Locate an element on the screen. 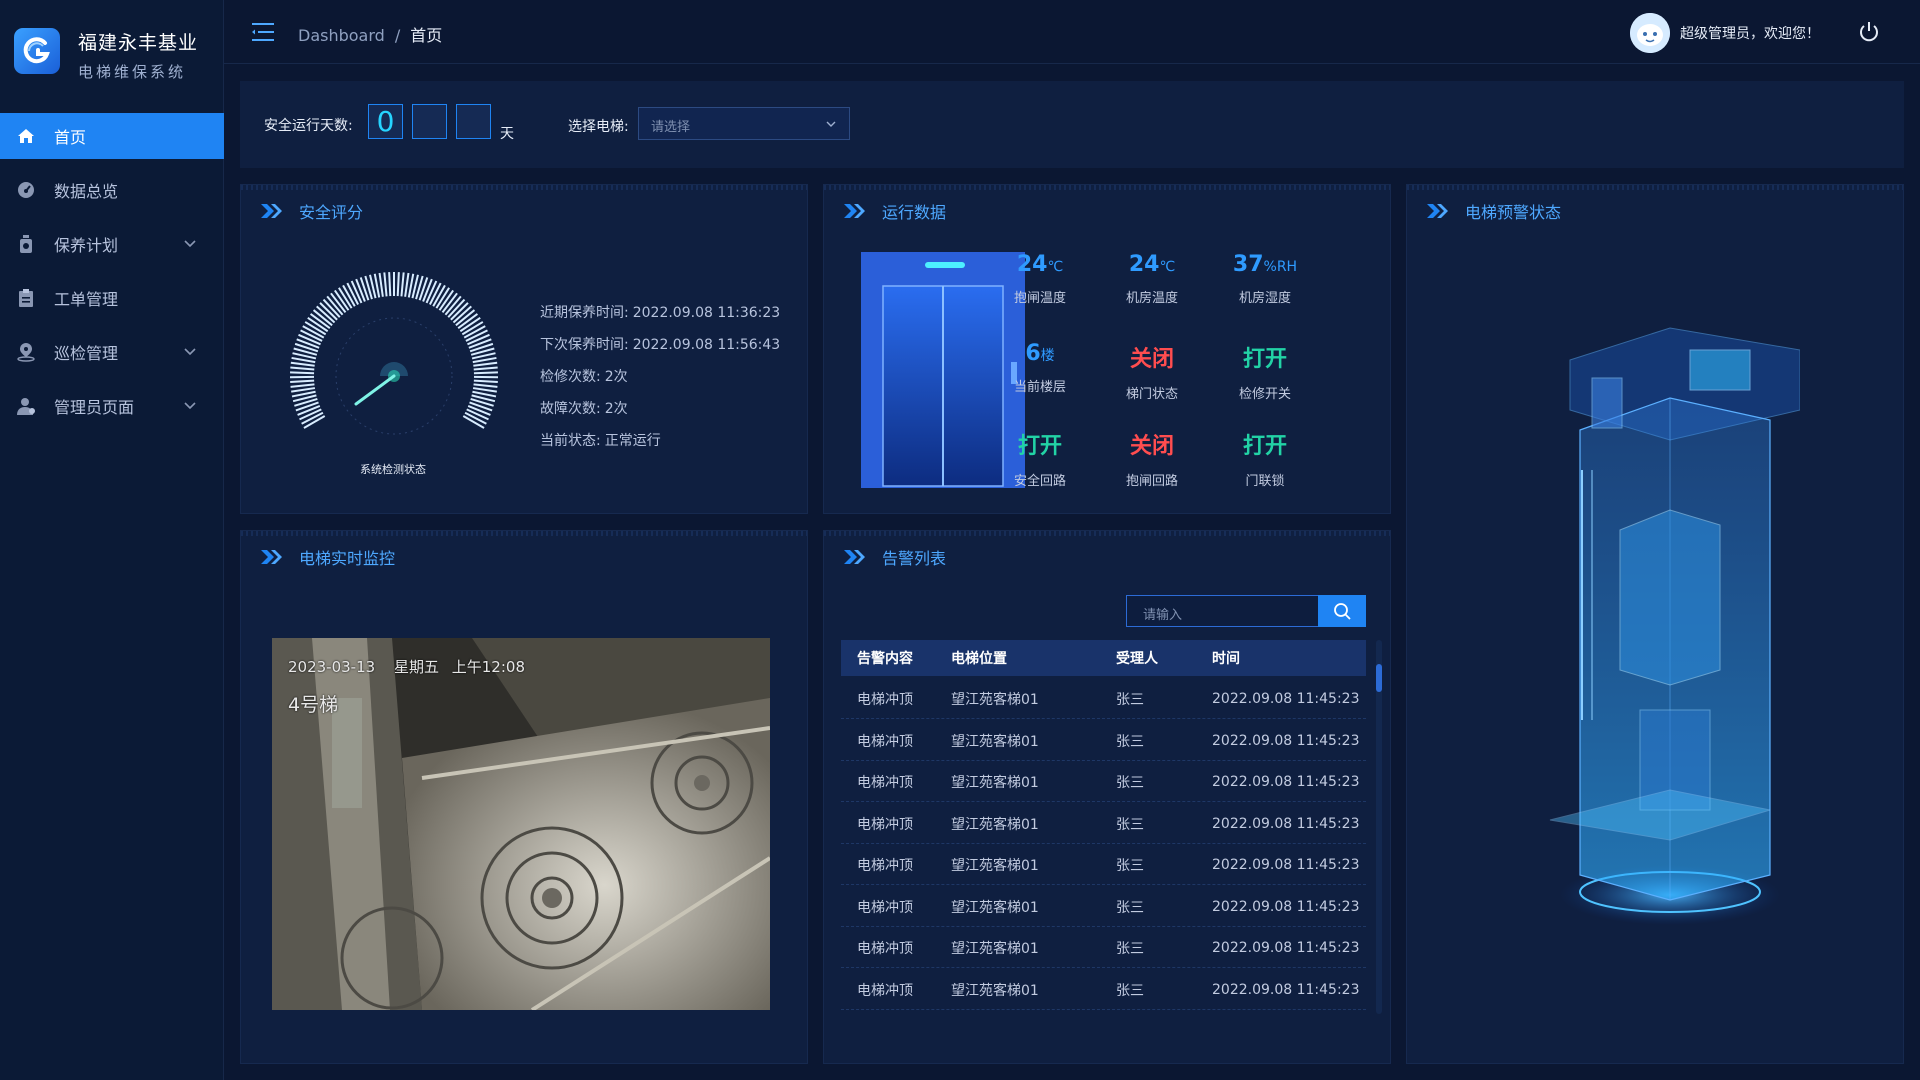 The height and width of the screenshot is (1080, 1920). alarm-table-scrollbar is located at coordinates (1379, 827).